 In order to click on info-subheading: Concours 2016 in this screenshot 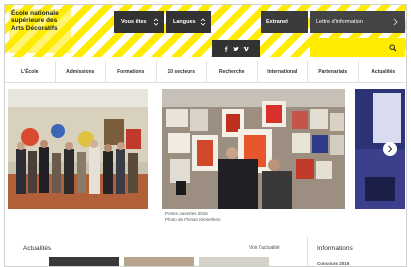, I will do `click(333, 263)`.